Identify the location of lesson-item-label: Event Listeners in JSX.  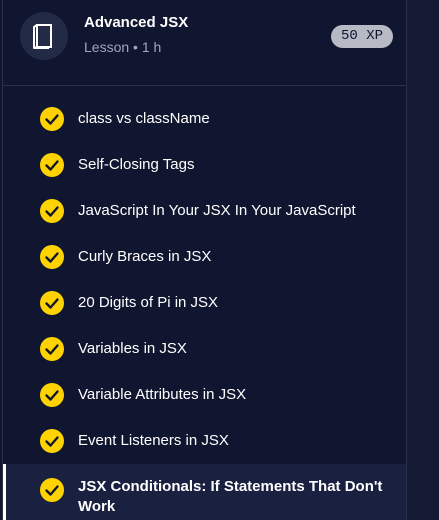
(153, 440).